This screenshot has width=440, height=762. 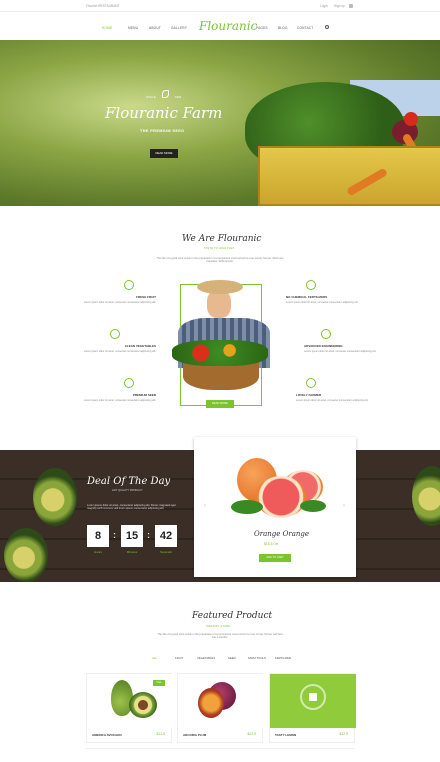 What do you see at coordinates (283, 28) in the screenshot?
I see `nav-blog: BLOG` at bounding box center [283, 28].